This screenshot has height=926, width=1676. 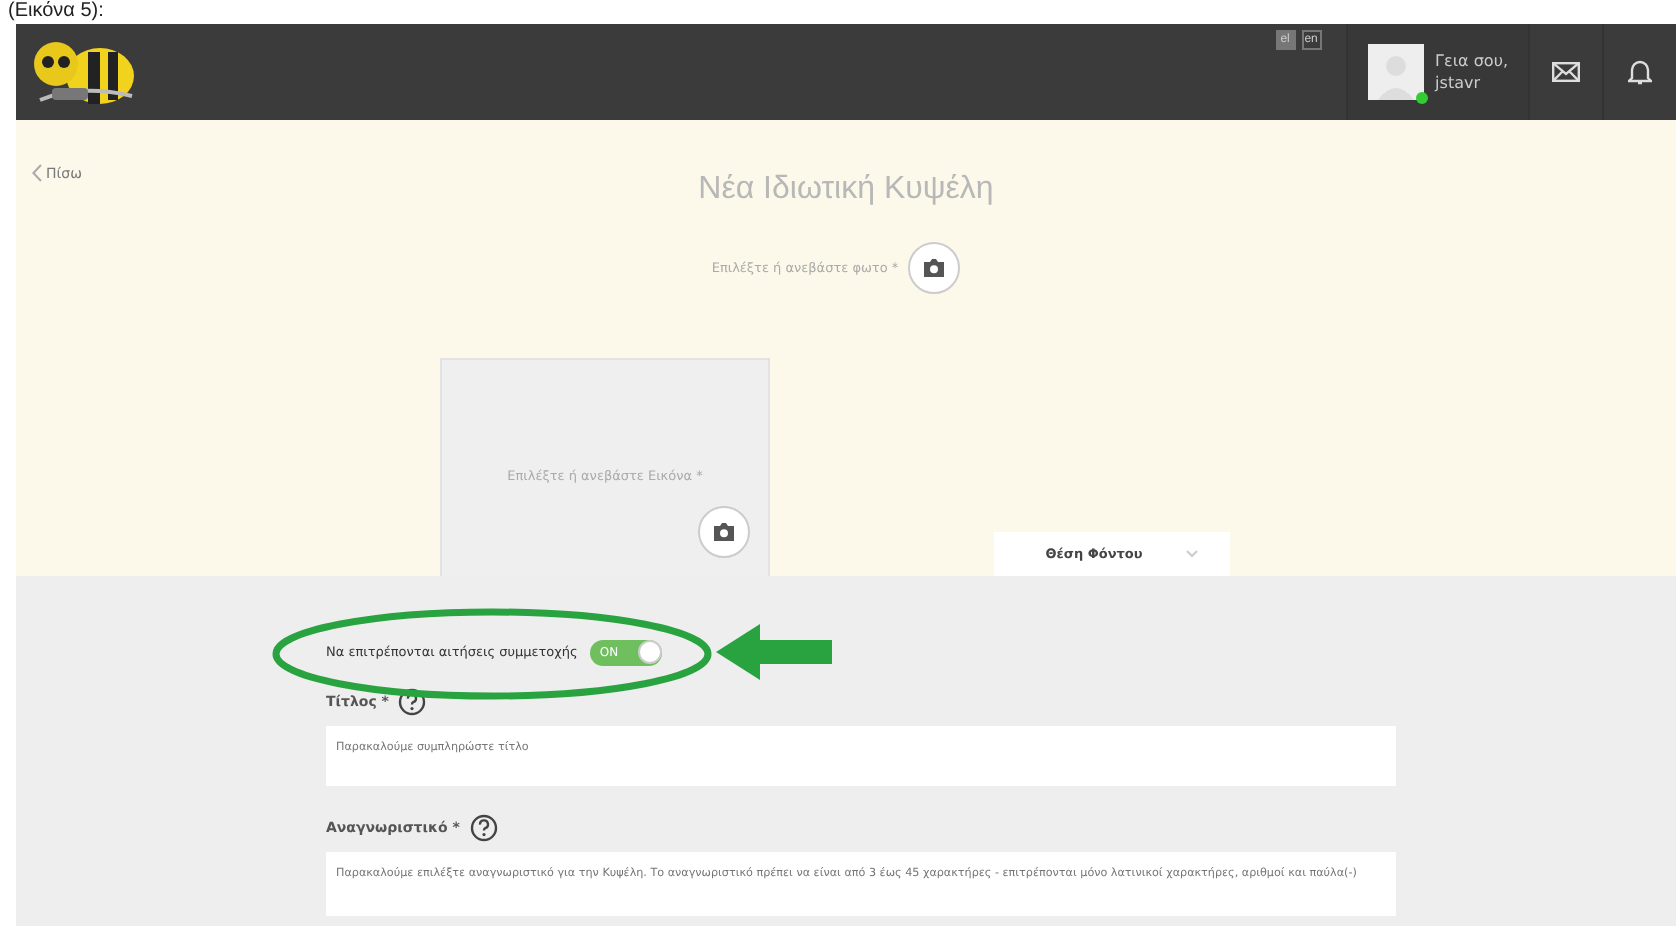 I want to click on pointer-arrow, so click(x=774, y=652).